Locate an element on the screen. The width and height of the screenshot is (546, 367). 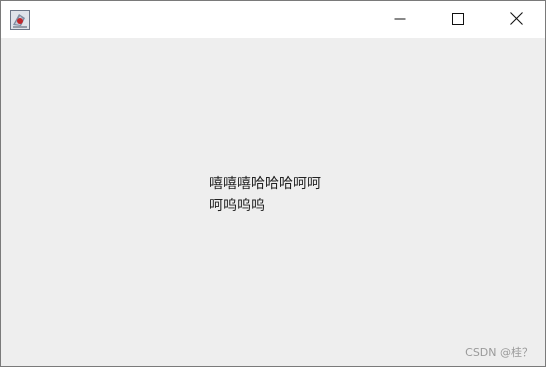
csdn-watermark: CSDN @桂？ is located at coordinates (499, 352).